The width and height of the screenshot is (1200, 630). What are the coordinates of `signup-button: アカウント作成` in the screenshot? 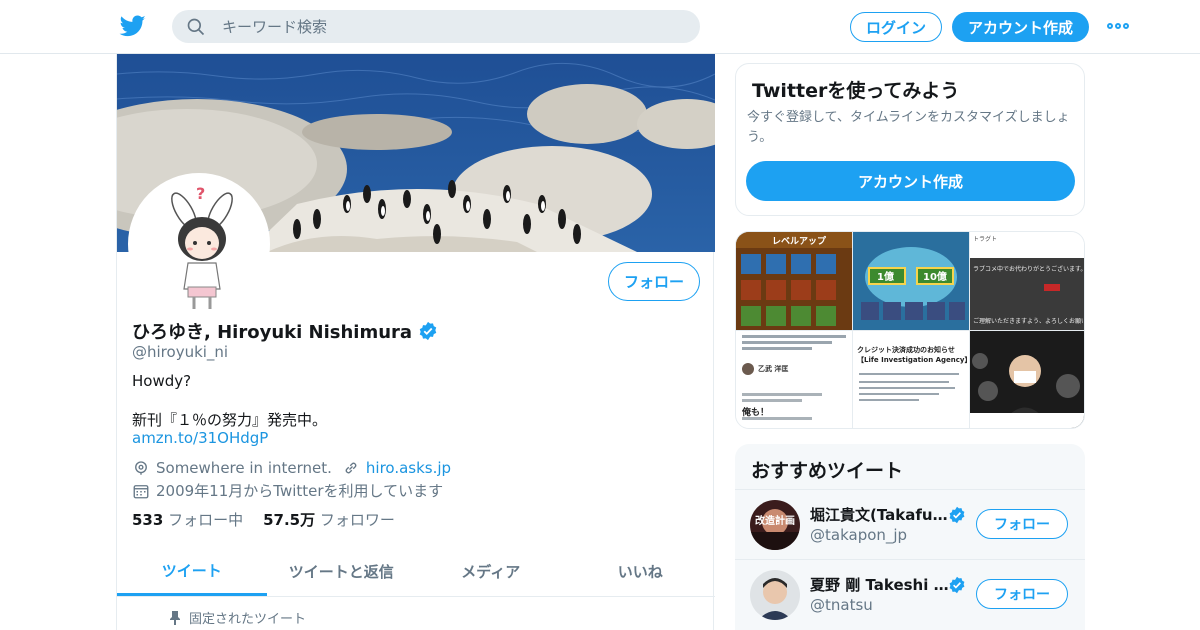 It's located at (1020, 27).